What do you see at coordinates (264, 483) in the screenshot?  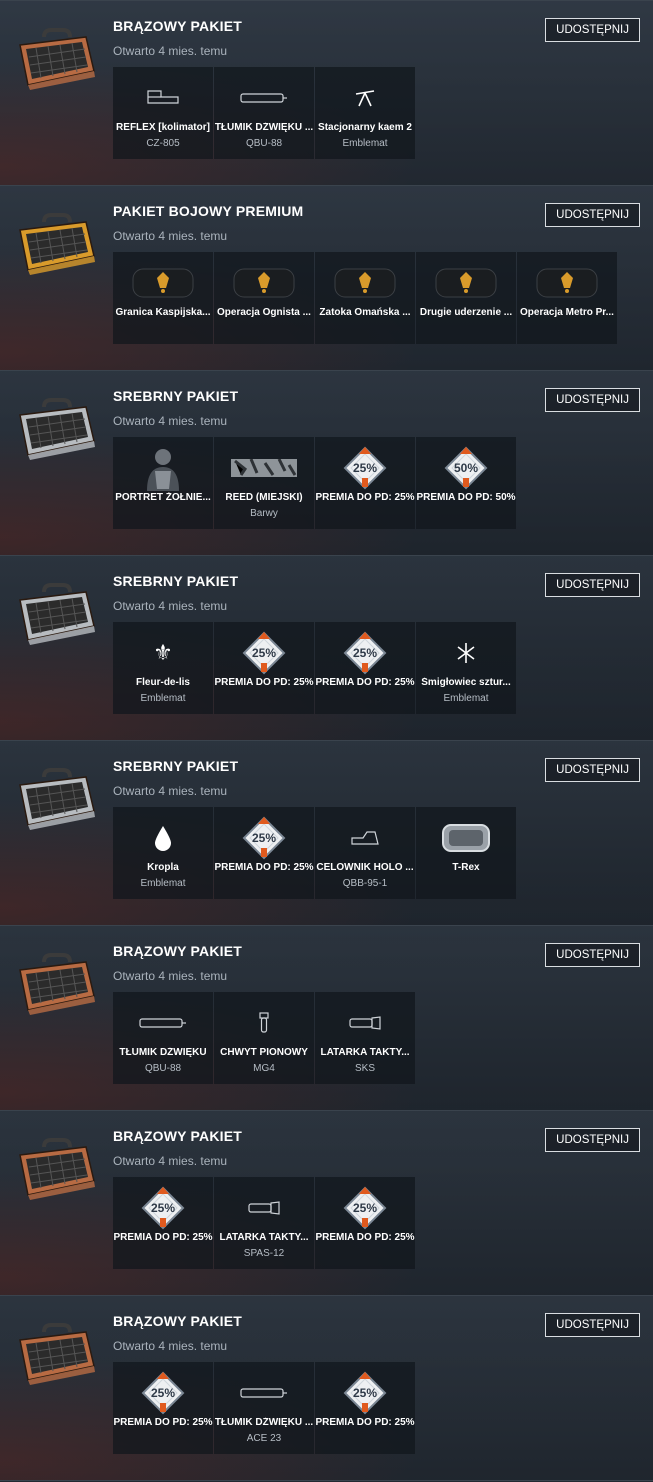 I see `reward-item: REED (MIEJSKI) Barwy` at bounding box center [264, 483].